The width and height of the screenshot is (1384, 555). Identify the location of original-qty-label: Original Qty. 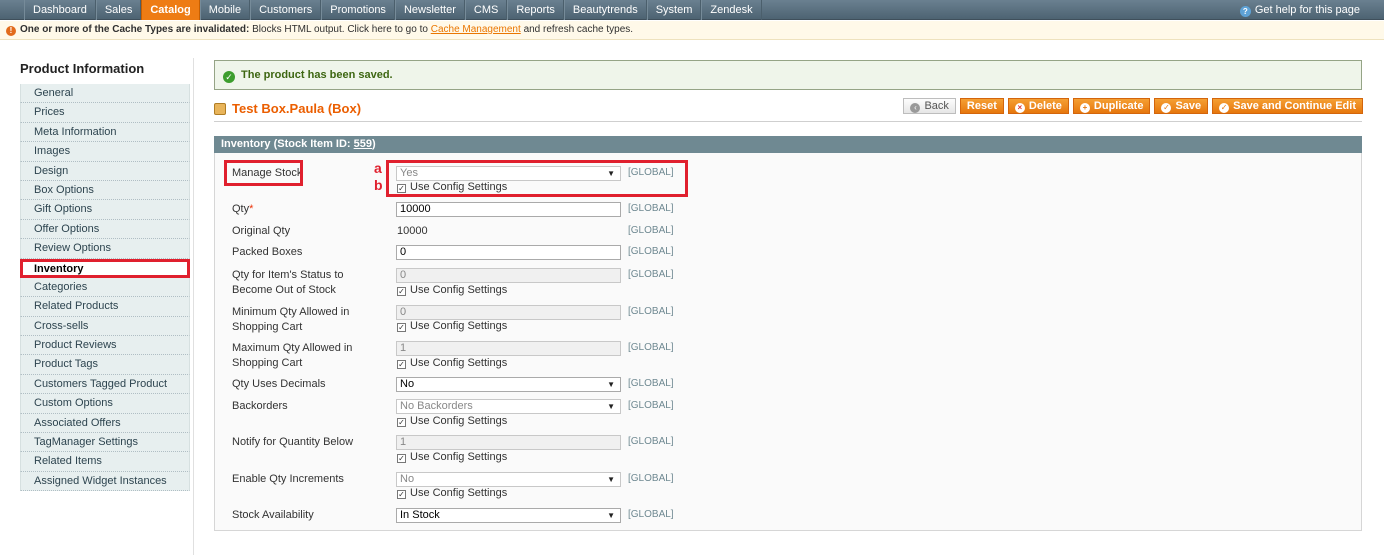
(261, 231).